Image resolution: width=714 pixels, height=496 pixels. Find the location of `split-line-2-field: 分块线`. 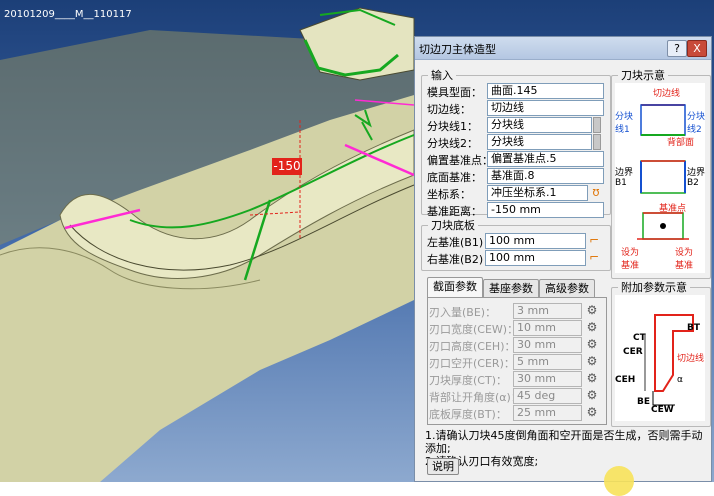

split-line-2-field: 分块线 is located at coordinates (539, 142).